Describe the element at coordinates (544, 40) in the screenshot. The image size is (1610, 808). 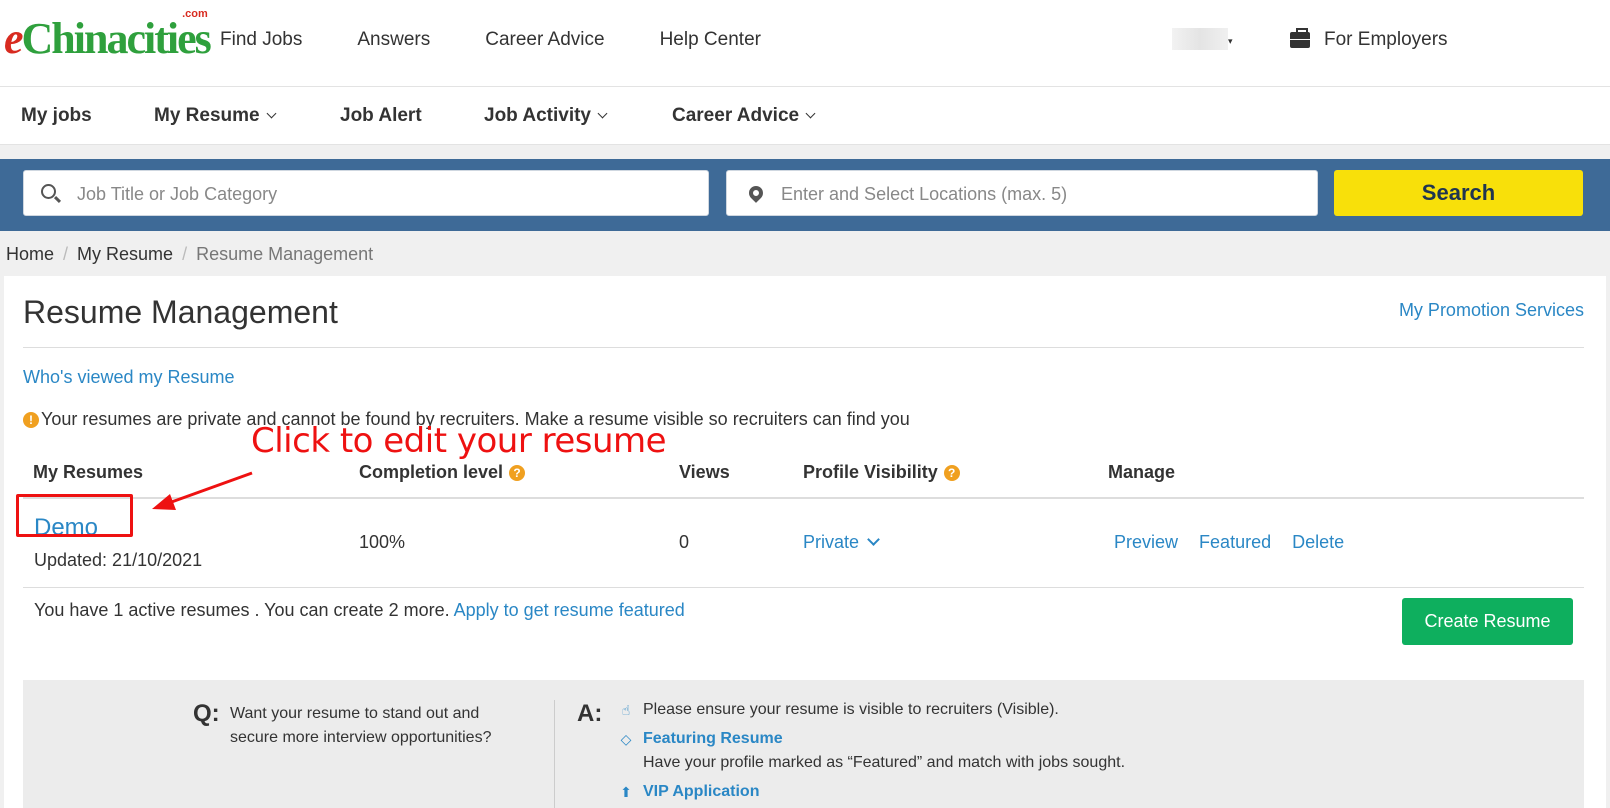
I see `nav-career-advice: Career Advice` at that location.